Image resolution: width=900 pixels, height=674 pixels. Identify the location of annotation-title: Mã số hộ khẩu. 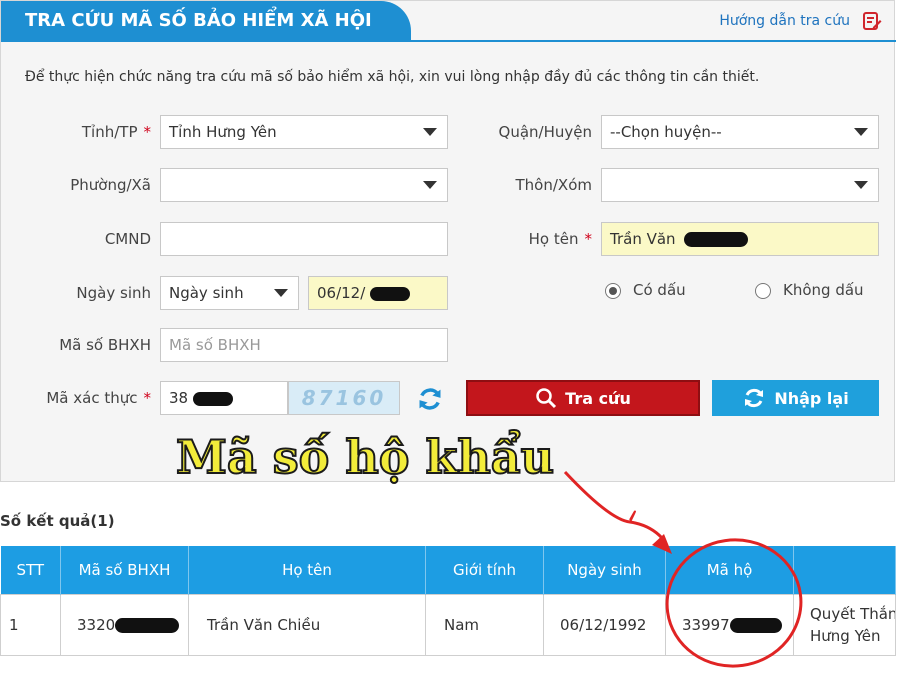
(365, 457).